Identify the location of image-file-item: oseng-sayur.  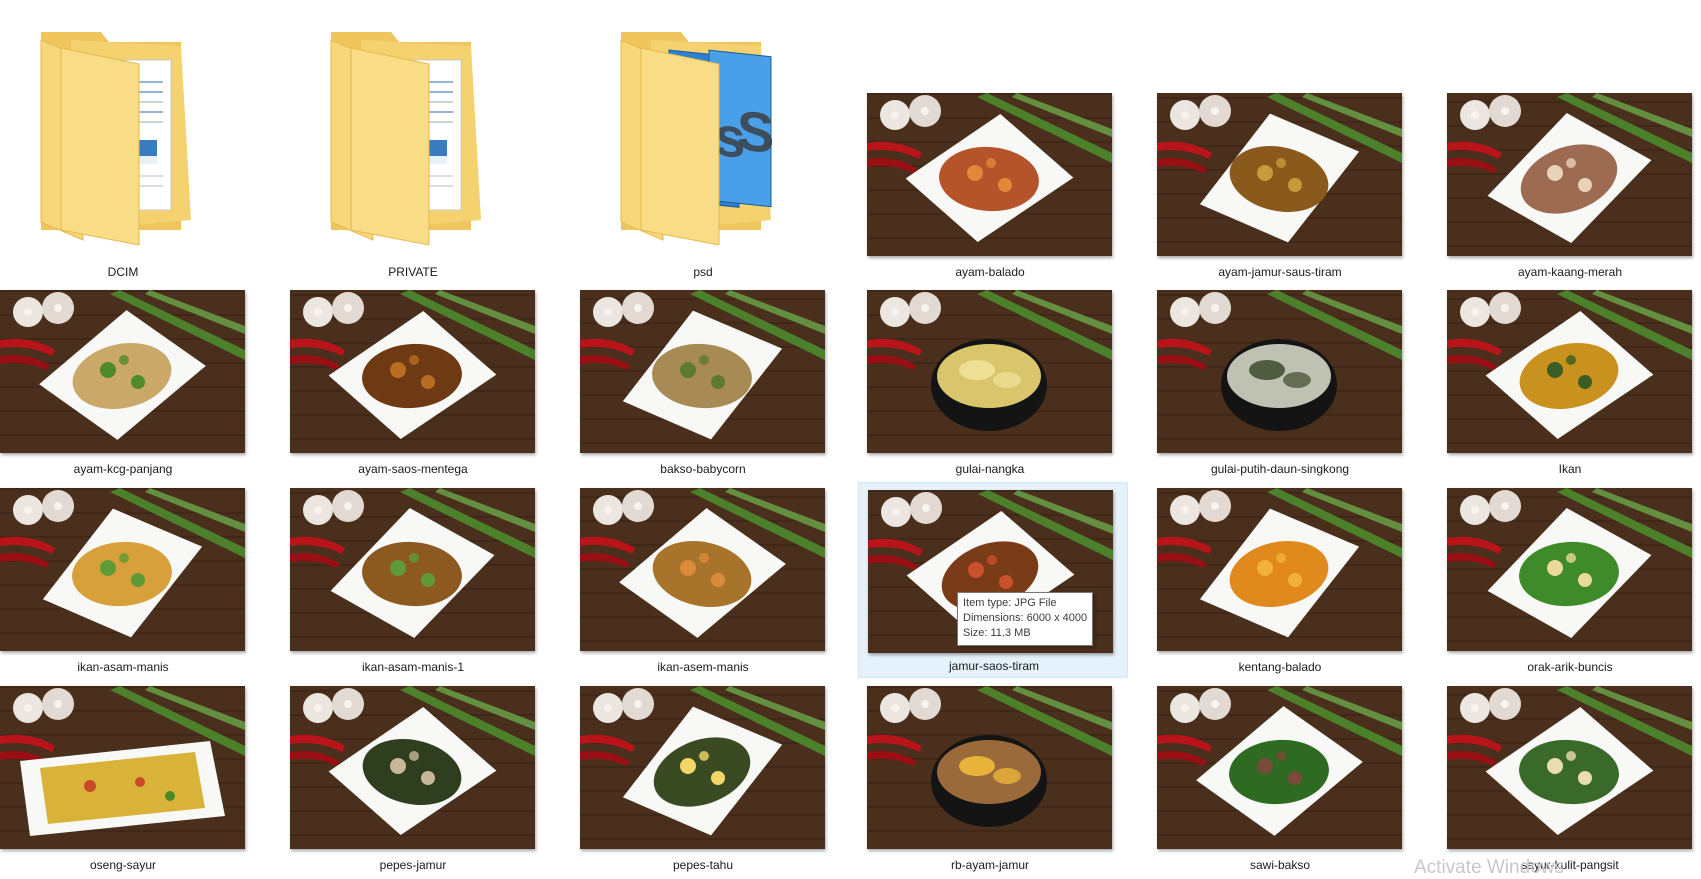
(125, 737).